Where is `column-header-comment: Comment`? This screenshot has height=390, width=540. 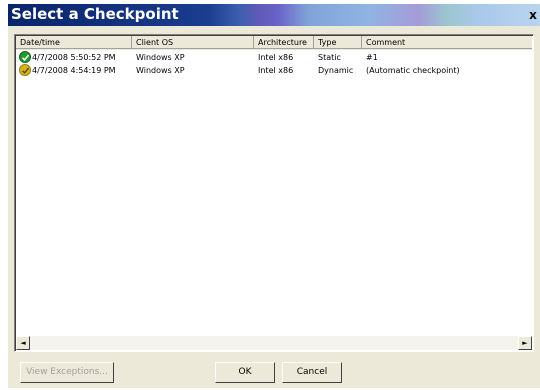
column-header-comment: Comment is located at coordinates (447, 42).